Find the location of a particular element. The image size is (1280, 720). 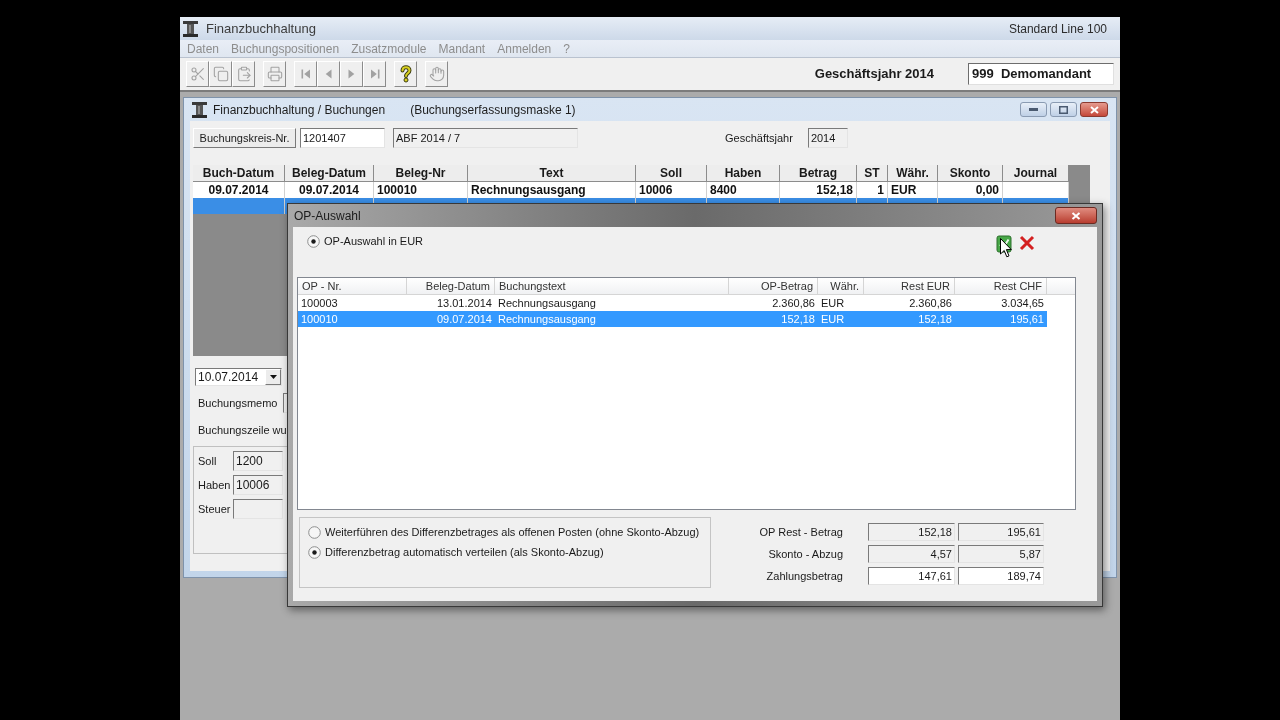

next-record-icon is located at coordinates (351, 74).